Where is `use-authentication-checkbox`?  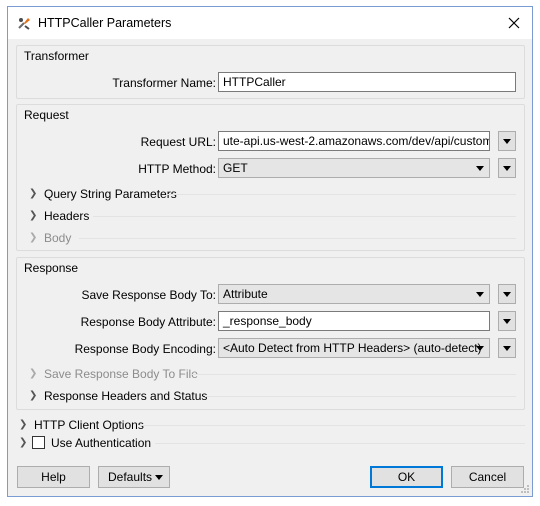
use-authentication-checkbox is located at coordinates (38, 442).